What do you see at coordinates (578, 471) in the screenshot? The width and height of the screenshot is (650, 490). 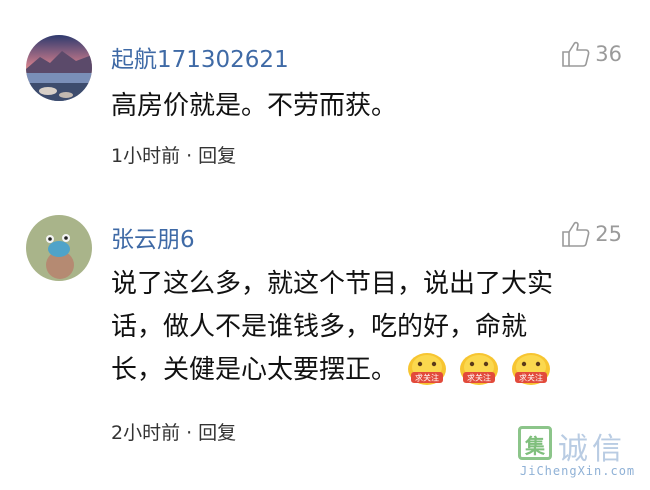 I see `watermark-url: JiChengXin.com` at bounding box center [578, 471].